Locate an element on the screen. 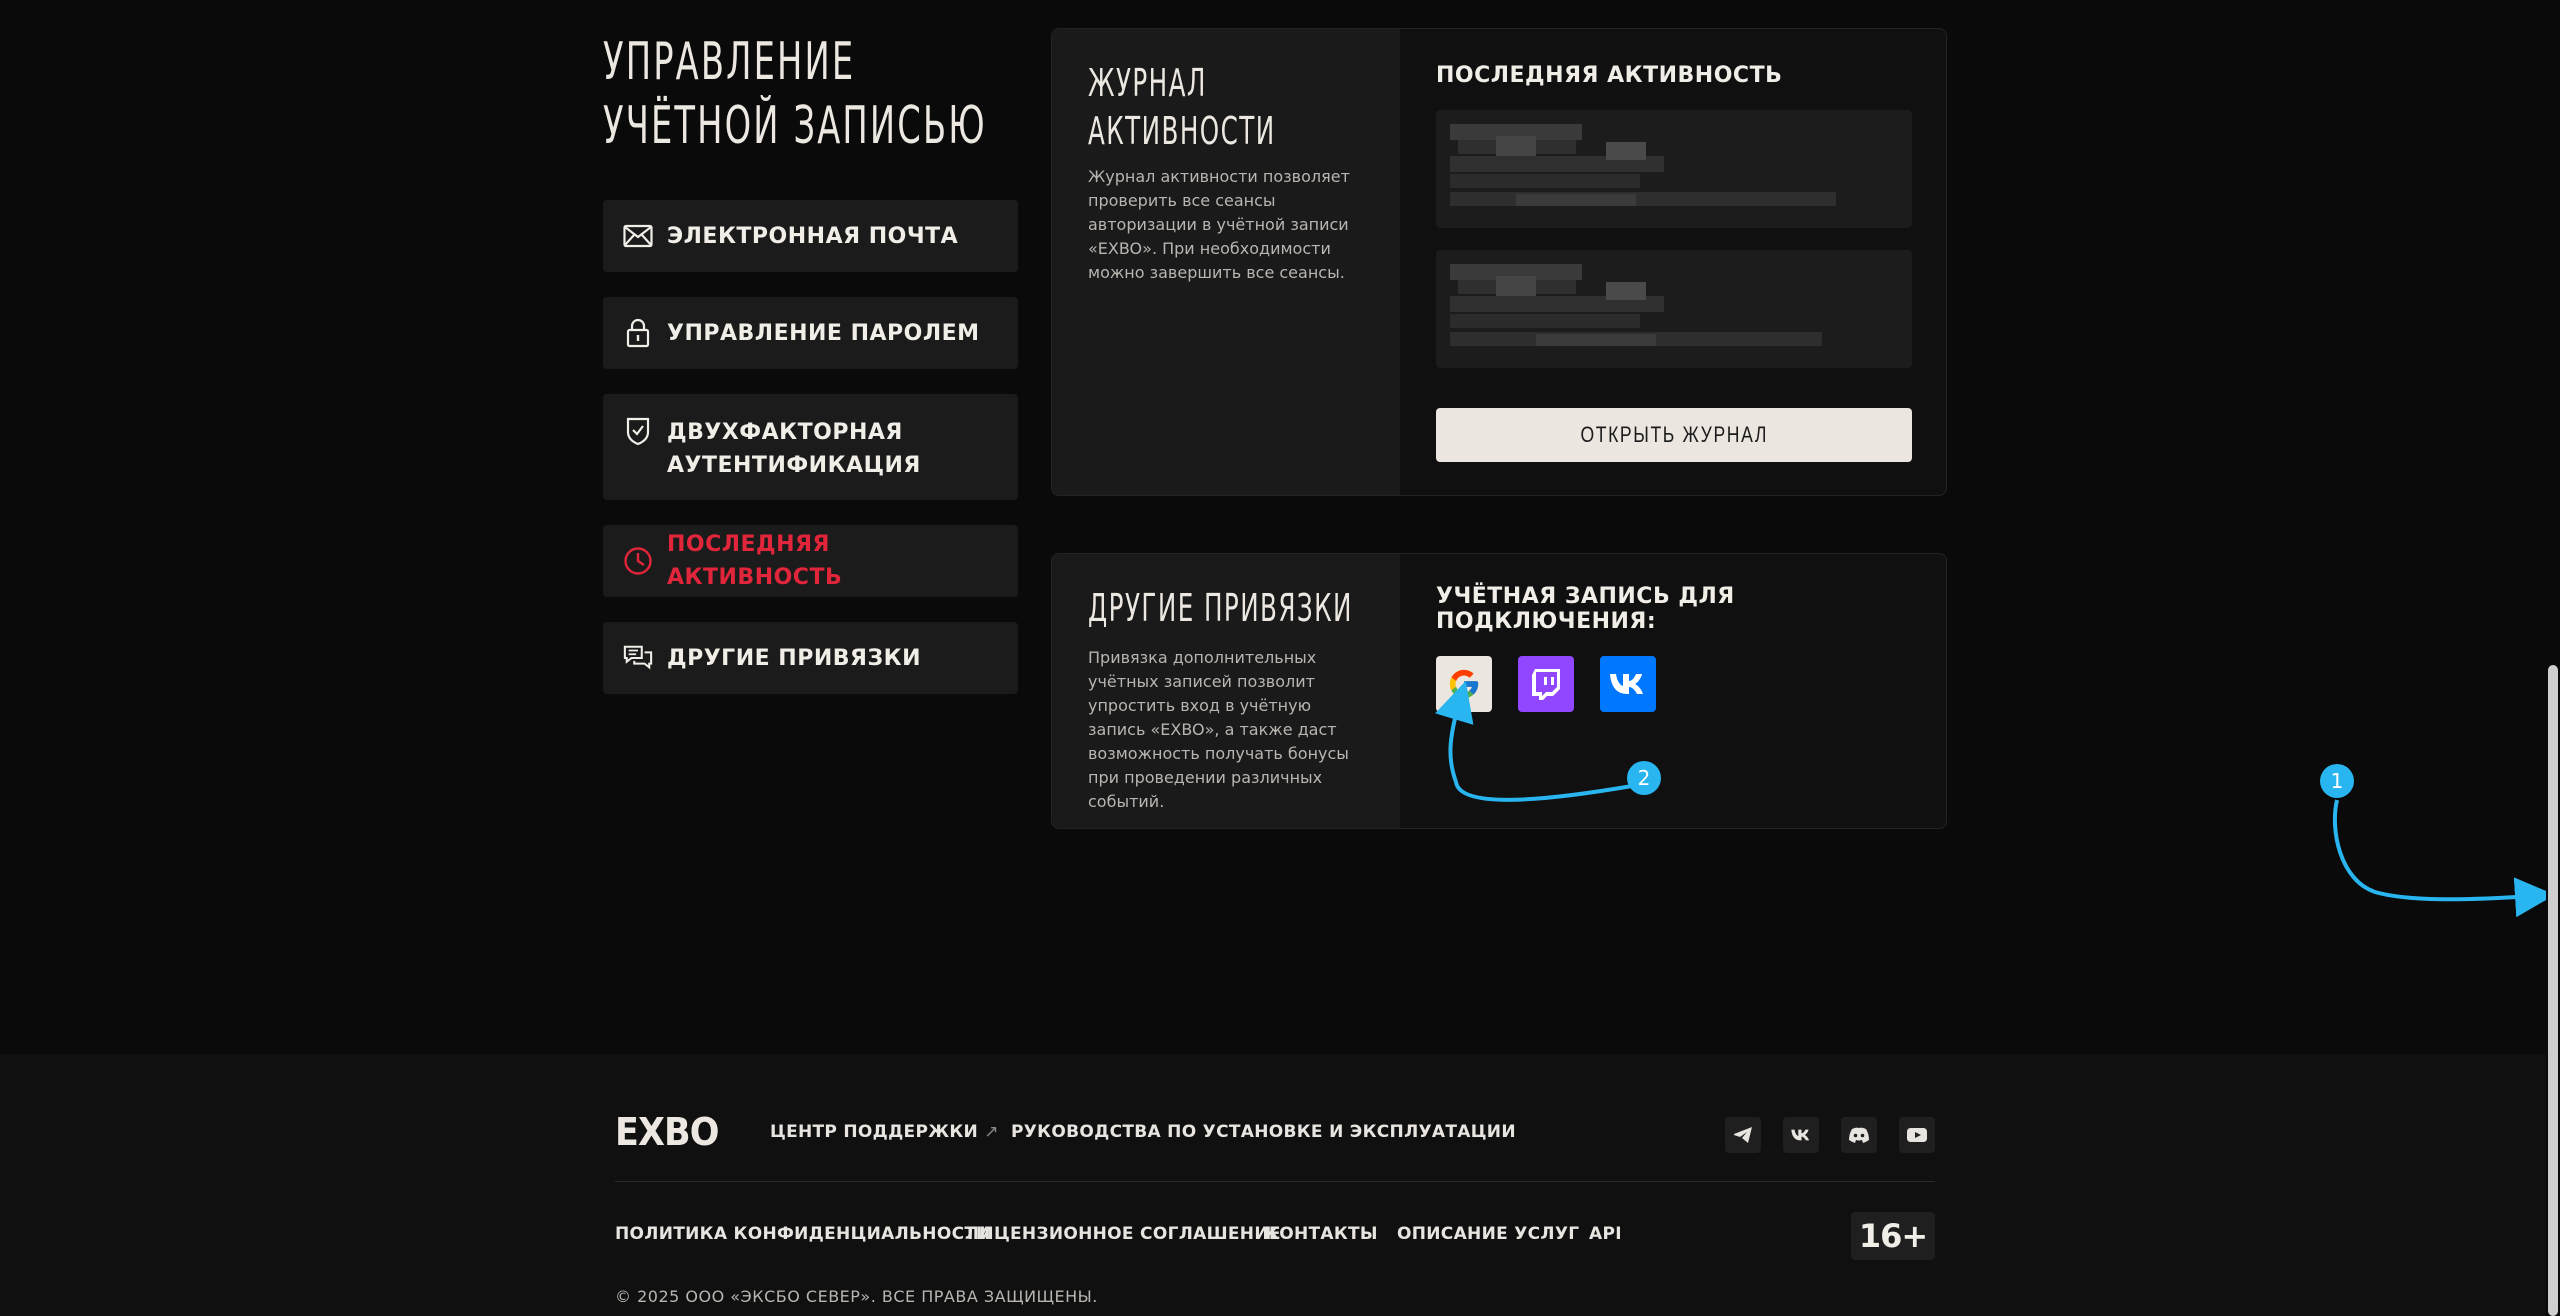  footer-link-api: API is located at coordinates (1605, 1234).